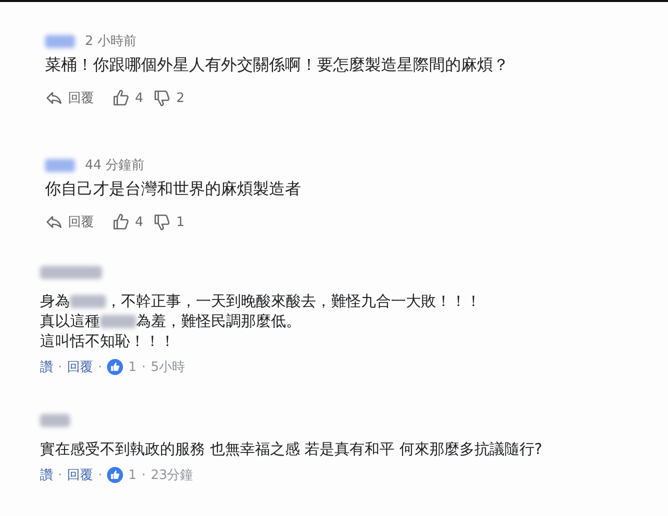 Image resolution: width=668 pixels, height=516 pixels. I want to click on comment-text: 實在感受不到執政的服務 也無幸福之感 若是真有和平 何來那麼多抗議隨行?, so click(292, 449).